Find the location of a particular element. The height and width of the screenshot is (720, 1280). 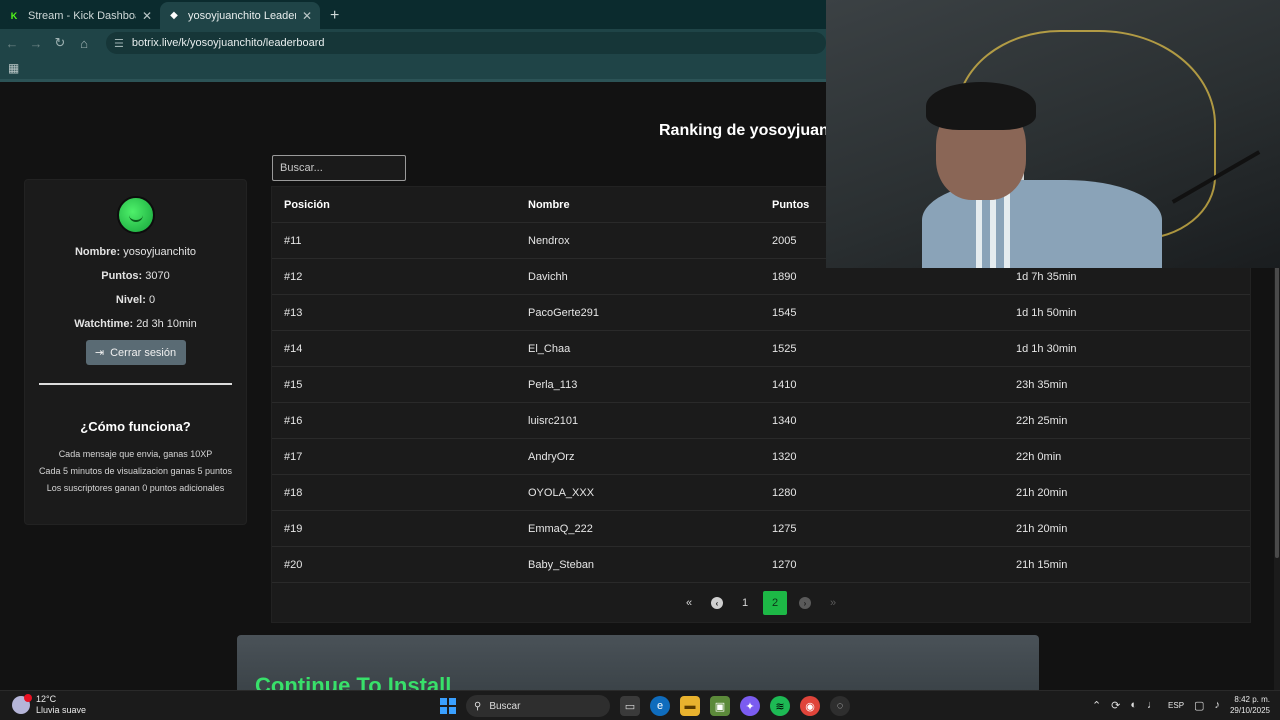

weather-temp: 12°C is located at coordinates (46, 699).